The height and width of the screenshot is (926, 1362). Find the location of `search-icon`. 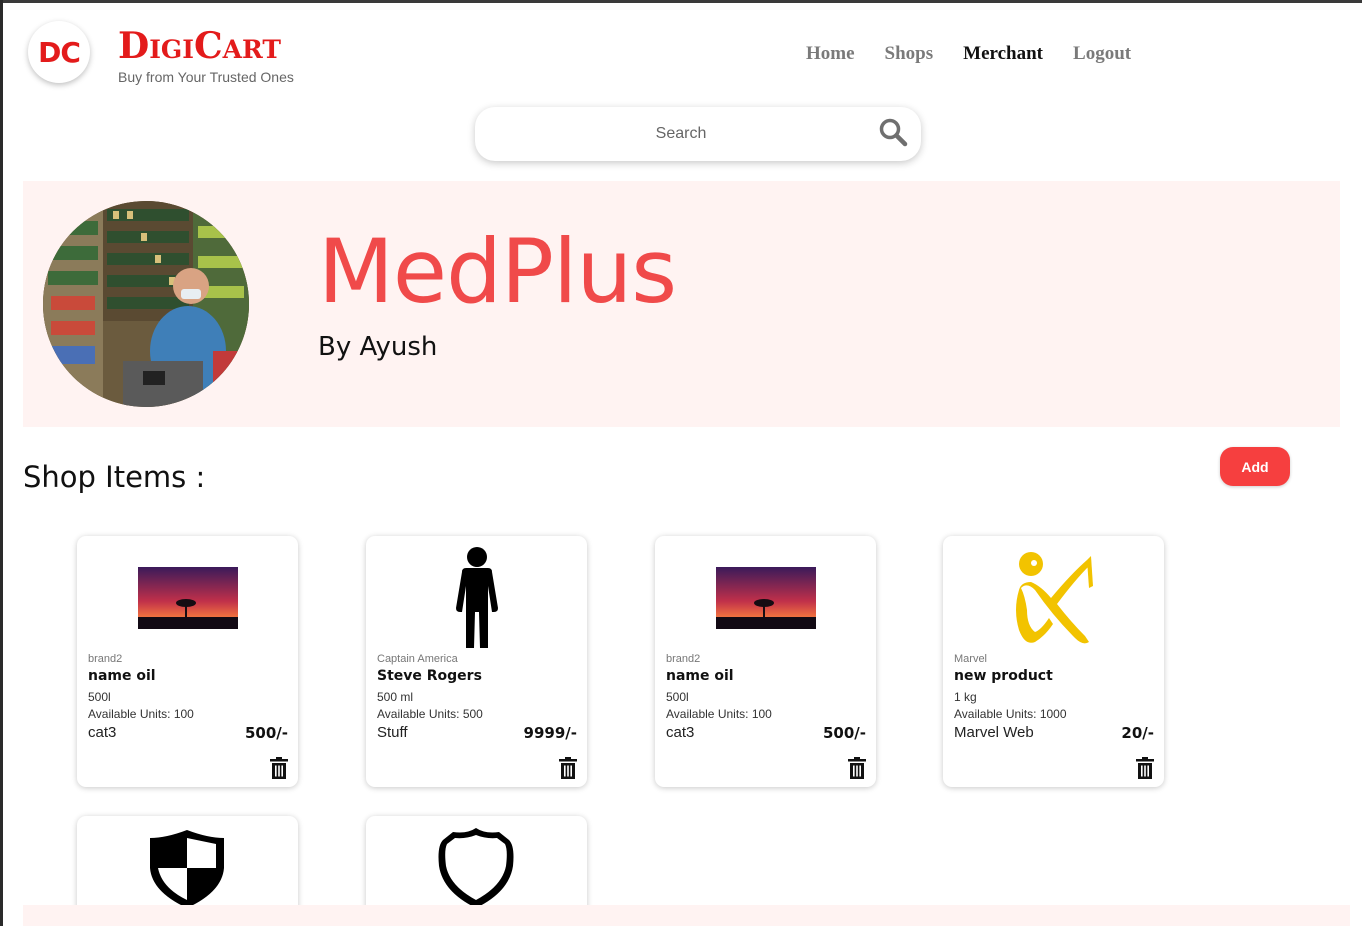

search-icon is located at coordinates (893, 132).